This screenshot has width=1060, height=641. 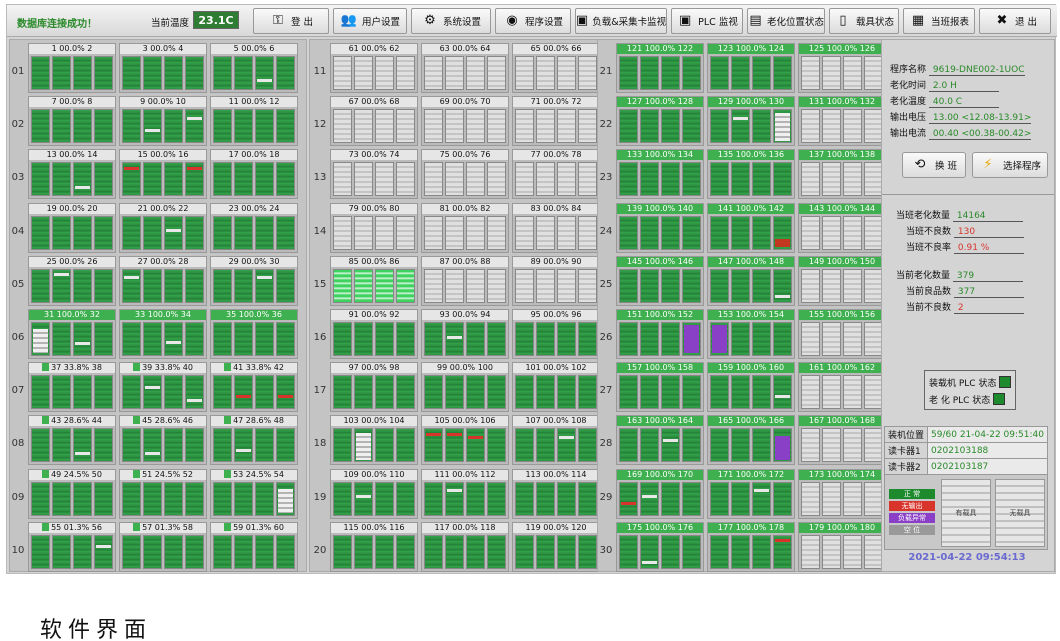 I want to click on aging-slot: 99 00.0% 100, so click(x=465, y=387).